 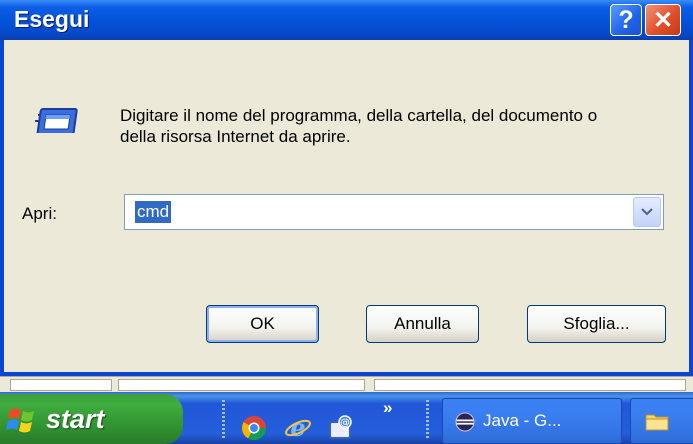 I want to click on close-icon: ✕, so click(x=663, y=20).